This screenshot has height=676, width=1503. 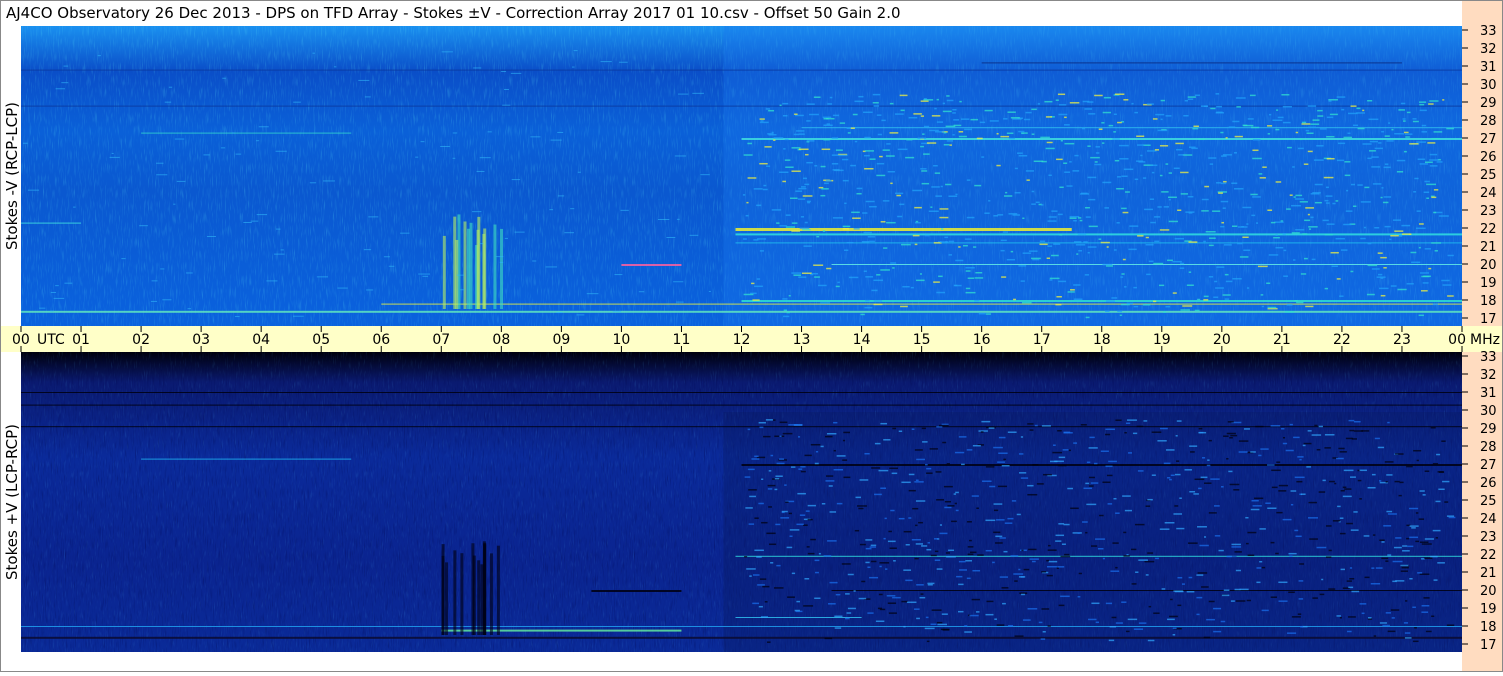 What do you see at coordinates (444, 272) in the screenshot?
I see `burst-streak` at bounding box center [444, 272].